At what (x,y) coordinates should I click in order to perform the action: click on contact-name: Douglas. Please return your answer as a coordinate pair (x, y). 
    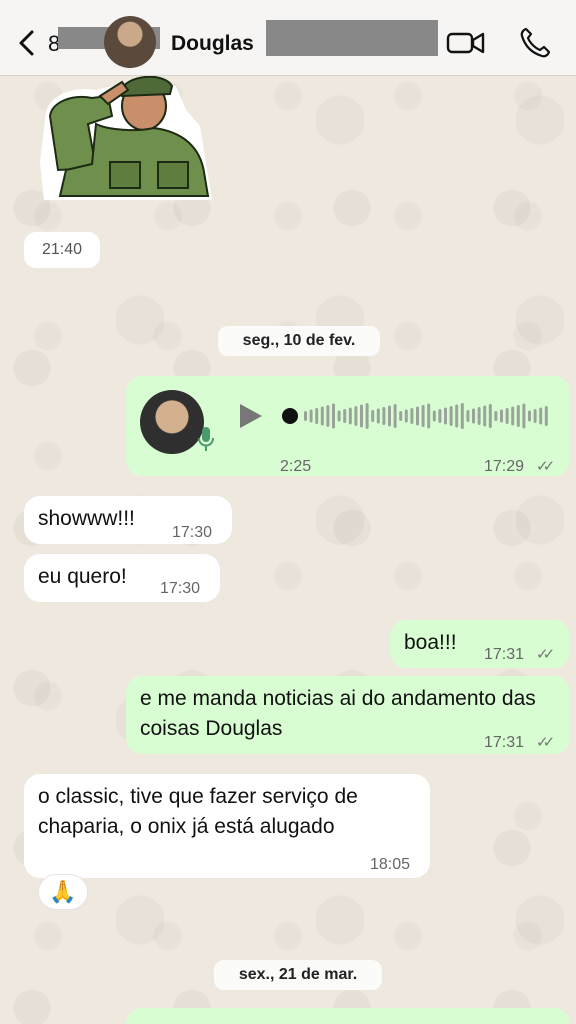
    Looking at the image, I should click on (212, 44).